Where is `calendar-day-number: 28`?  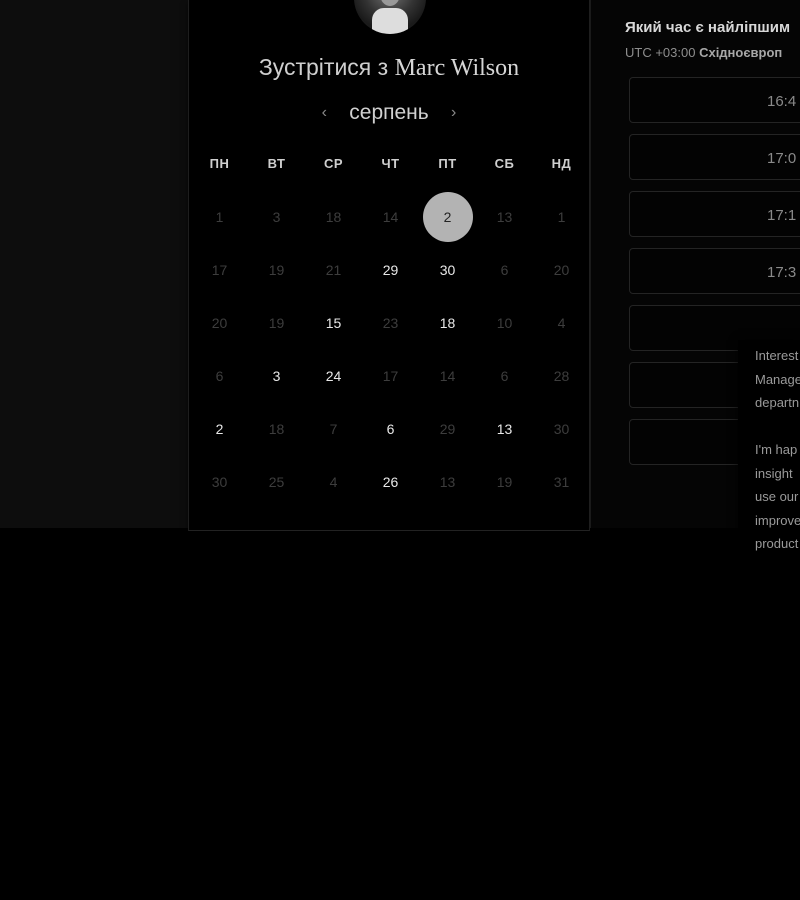 calendar-day-number: 28 is located at coordinates (561, 375).